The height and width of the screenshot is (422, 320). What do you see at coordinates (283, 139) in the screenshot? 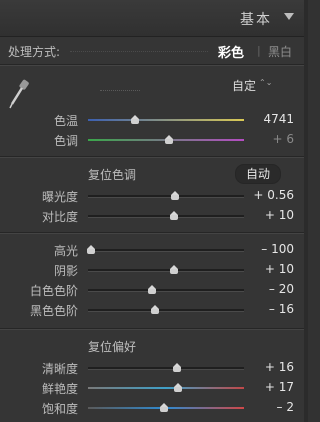
I see `slider-value: + 6` at bounding box center [283, 139].